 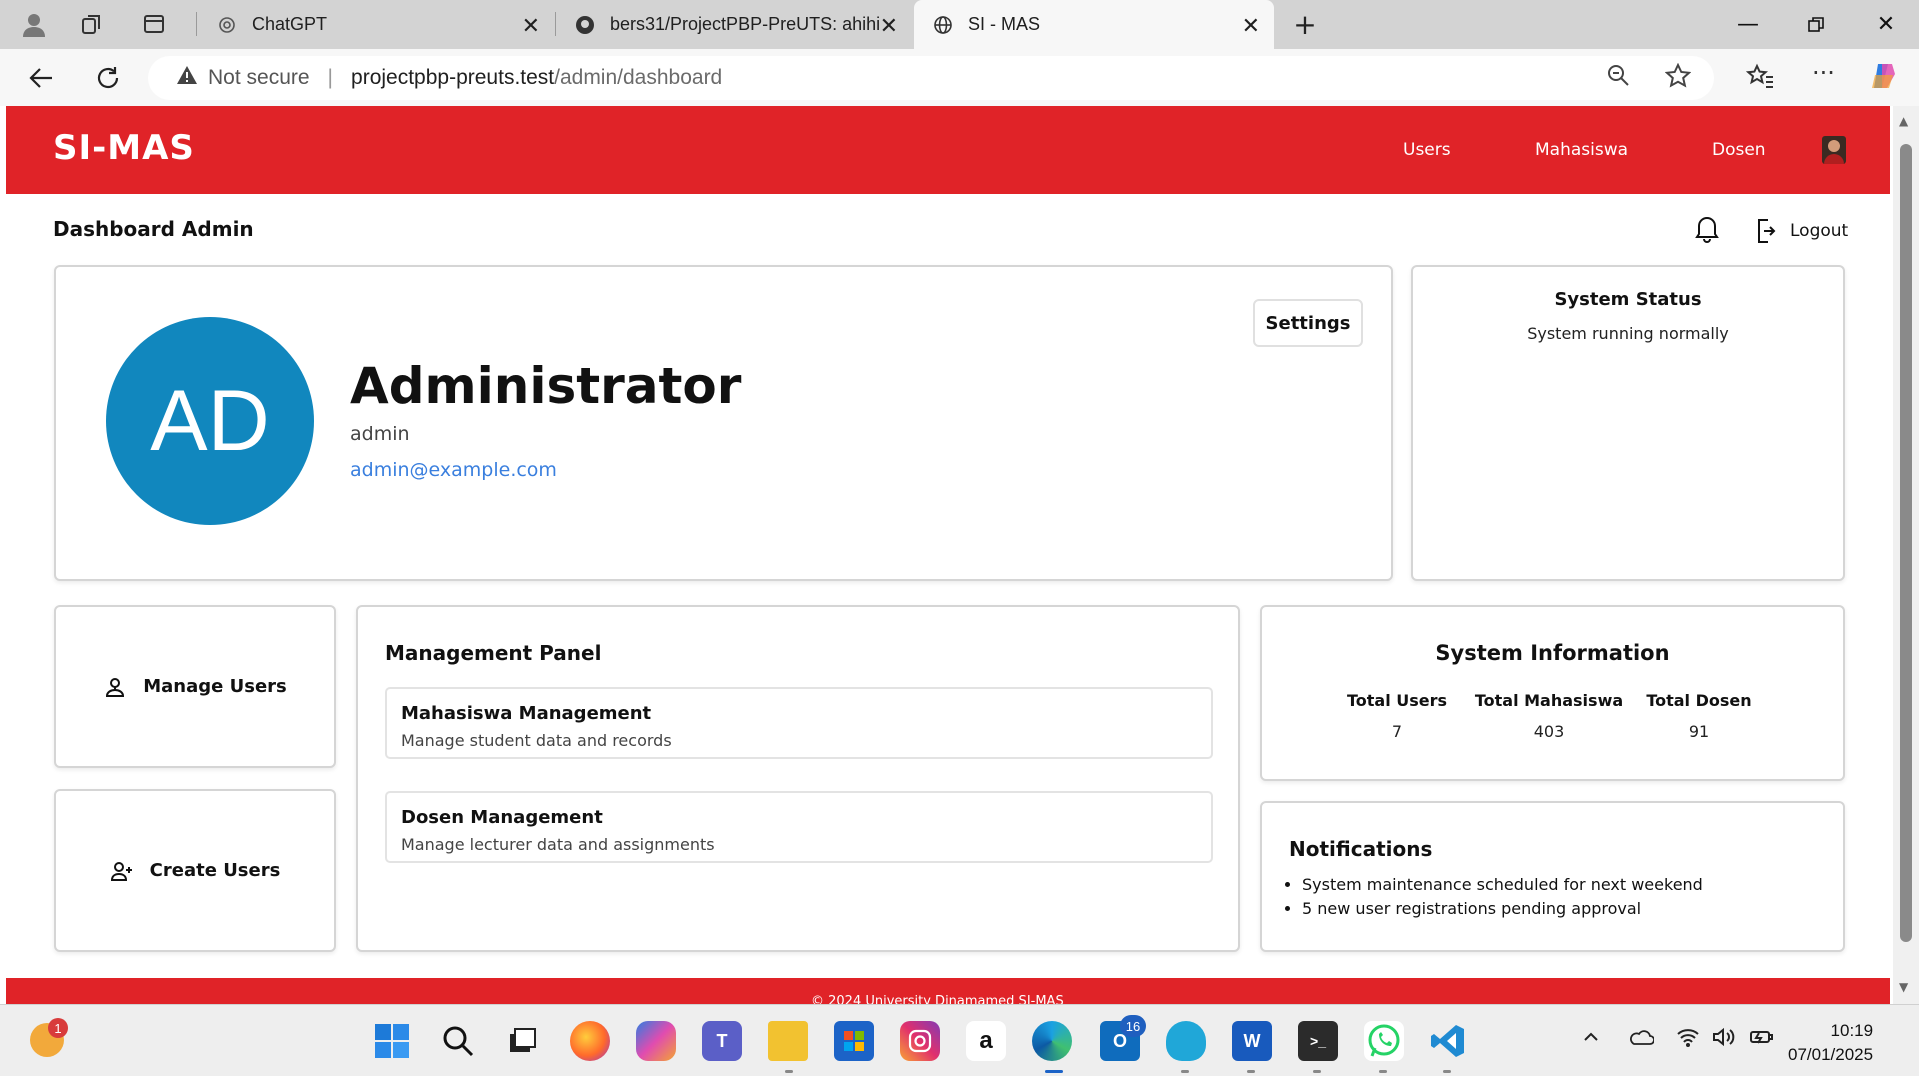 I want to click on profile-email: admin@example.com, so click(x=453, y=470).